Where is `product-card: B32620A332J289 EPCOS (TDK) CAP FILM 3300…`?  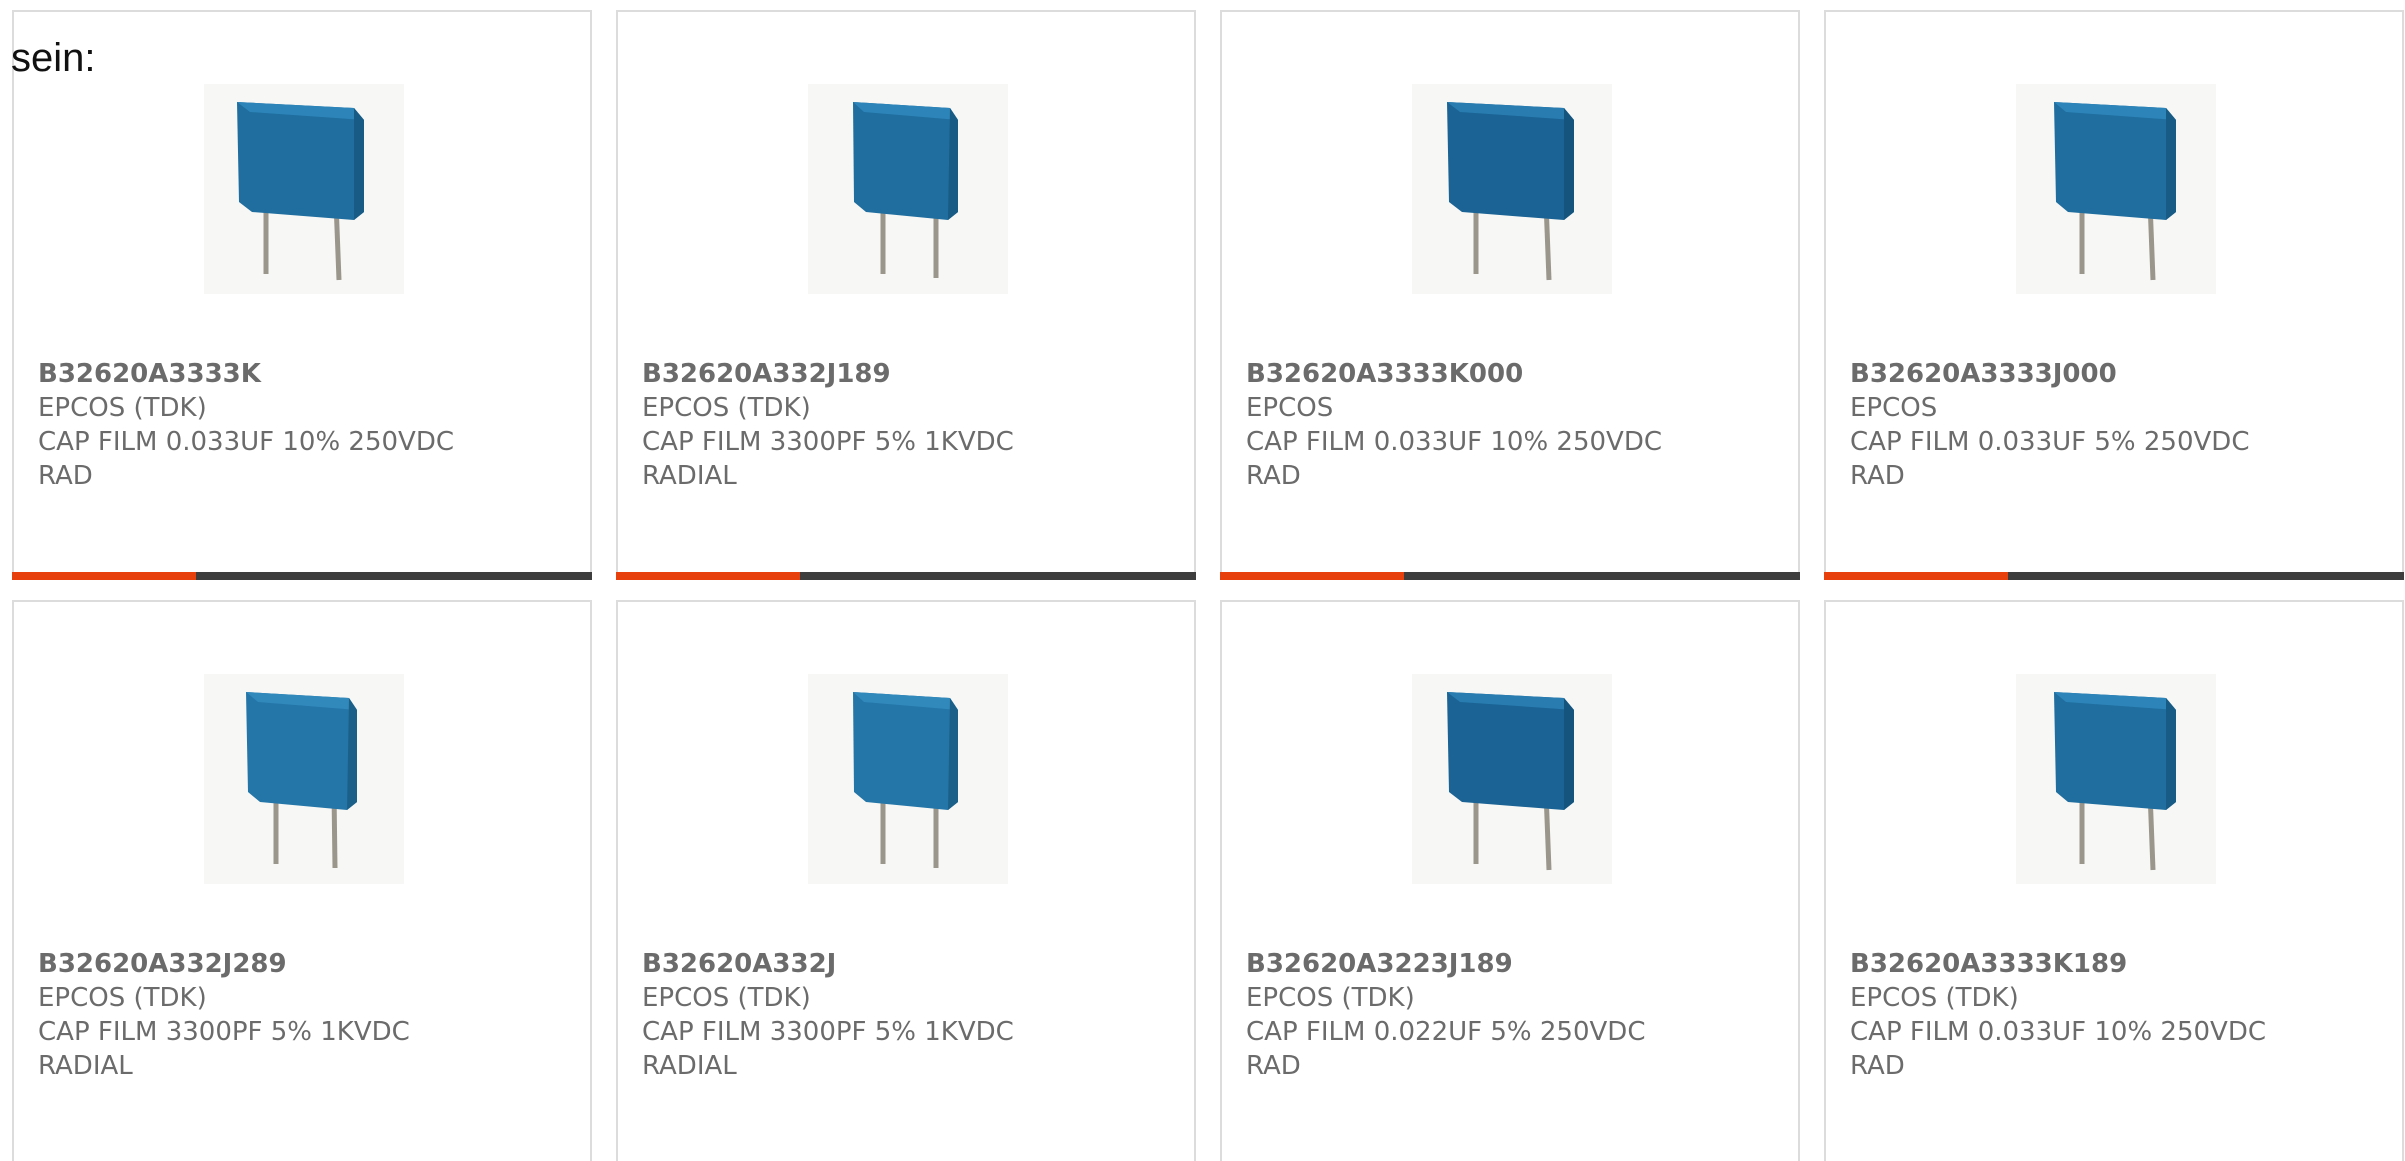
product-card: B32620A332J289 EPCOS (TDK) CAP FILM 3300… is located at coordinates (302, 880).